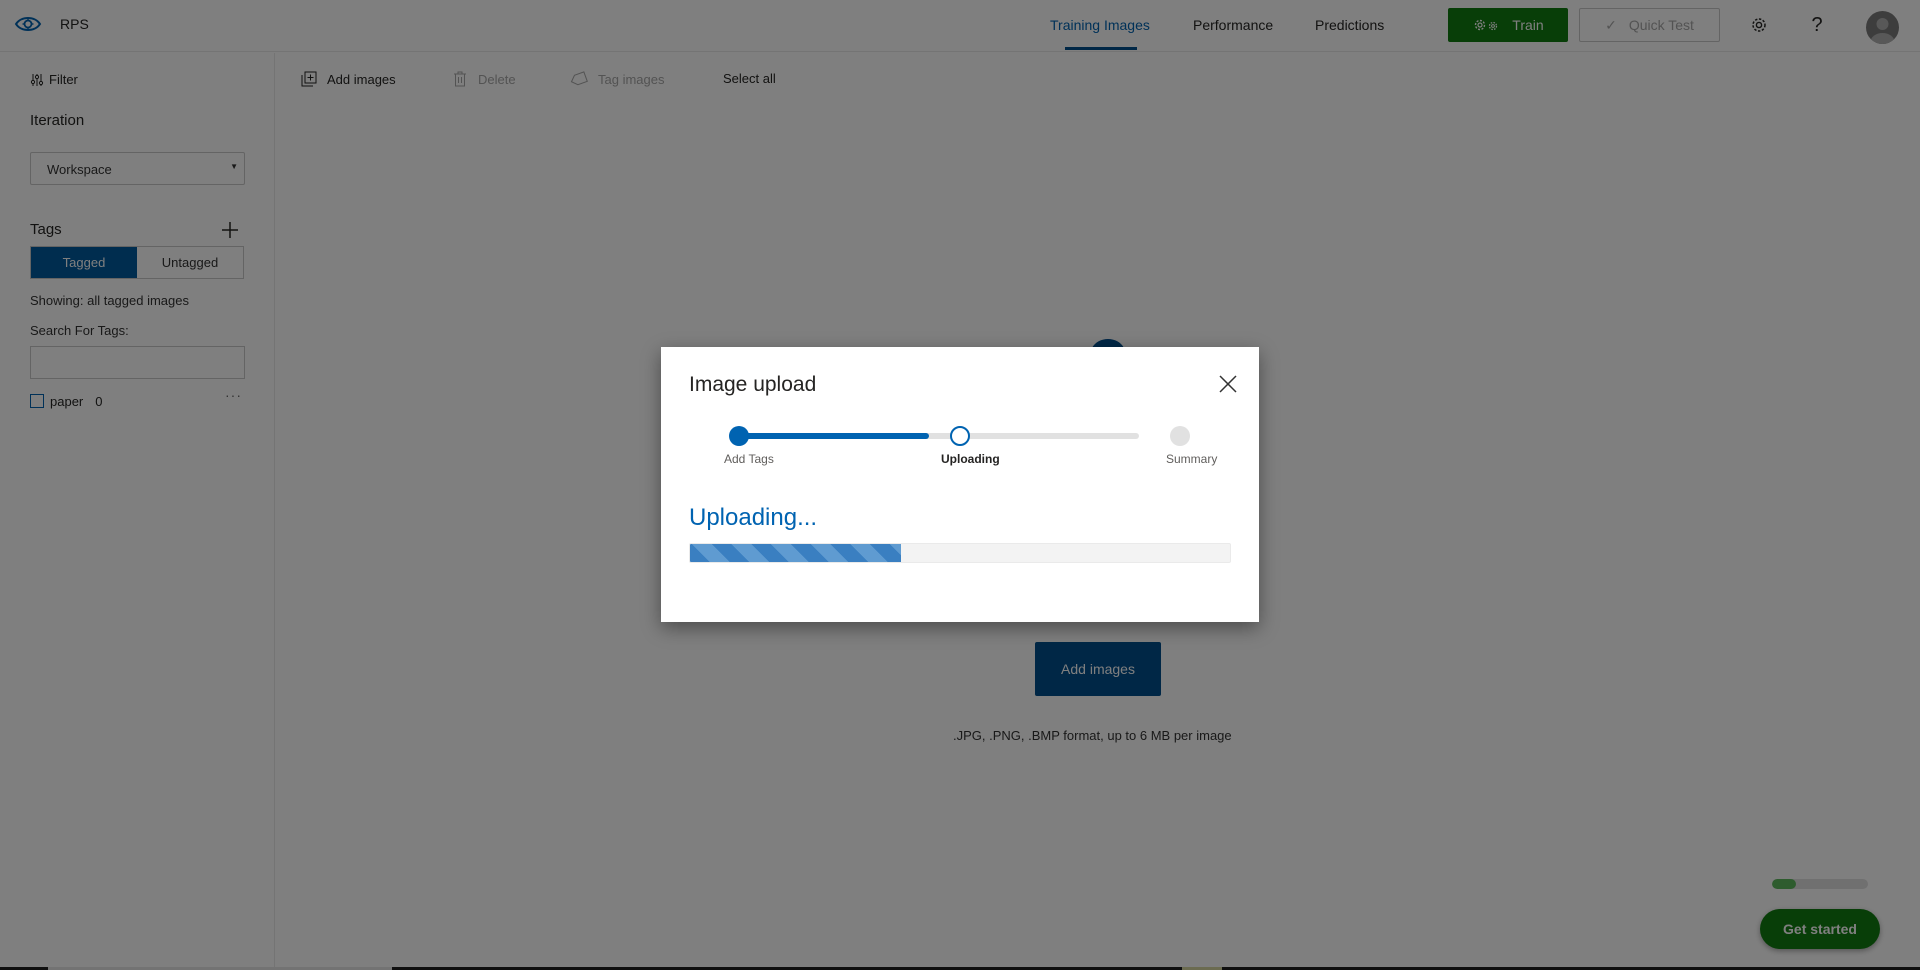  What do you see at coordinates (960, 553) in the screenshot?
I see `upload-progress-bar` at bounding box center [960, 553].